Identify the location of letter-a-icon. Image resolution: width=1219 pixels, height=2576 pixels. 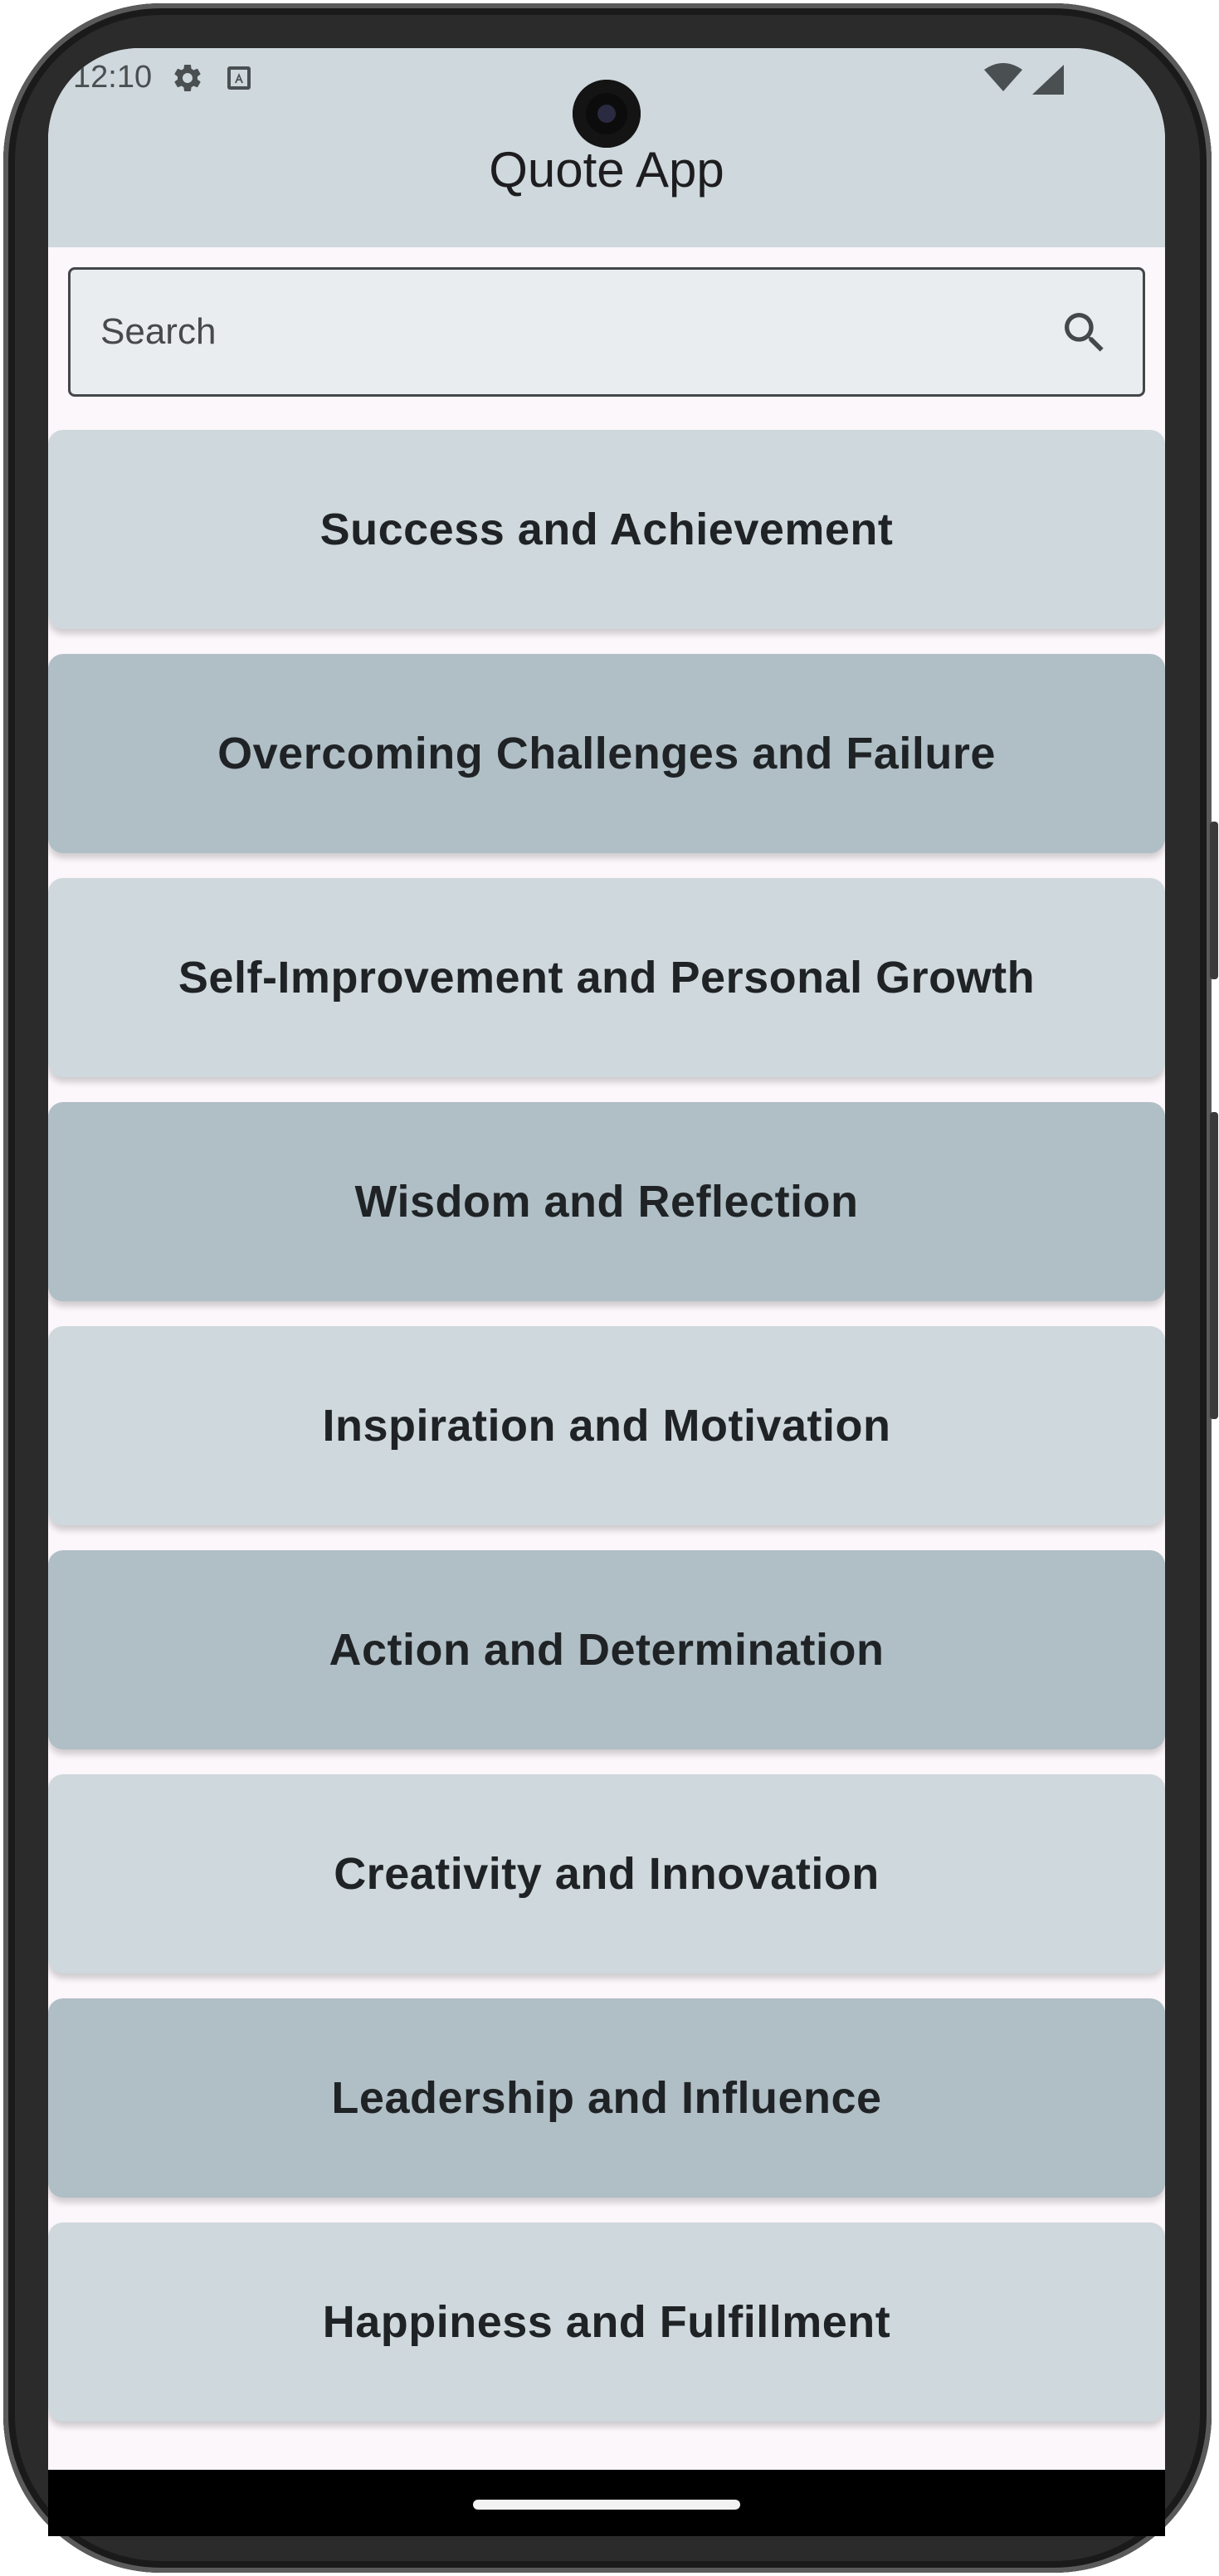
(239, 78).